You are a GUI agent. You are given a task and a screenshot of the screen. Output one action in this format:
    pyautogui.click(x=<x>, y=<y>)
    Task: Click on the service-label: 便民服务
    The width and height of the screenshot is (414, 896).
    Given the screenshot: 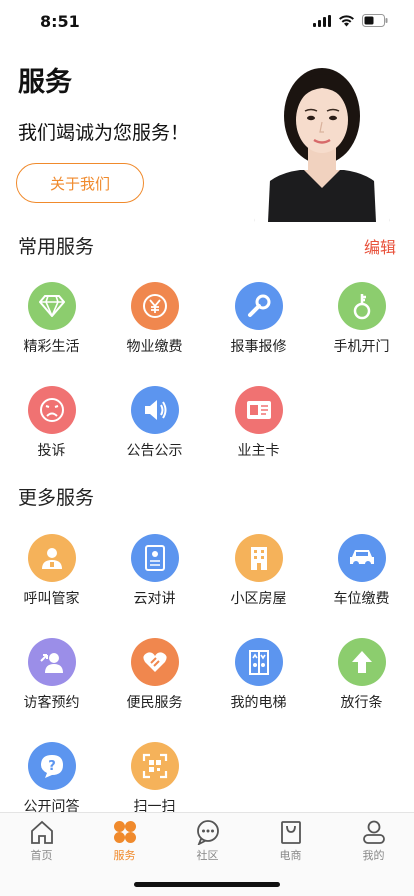 What is the action you would take?
    pyautogui.click(x=154, y=703)
    